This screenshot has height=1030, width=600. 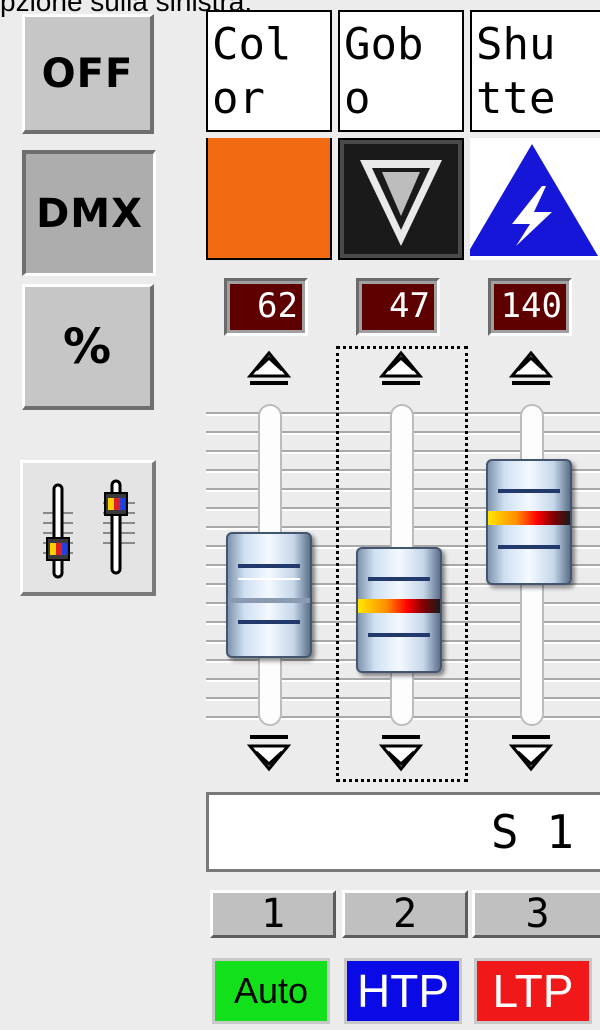 What do you see at coordinates (403, 991) in the screenshot?
I see `merge-mode-htp: HTP` at bounding box center [403, 991].